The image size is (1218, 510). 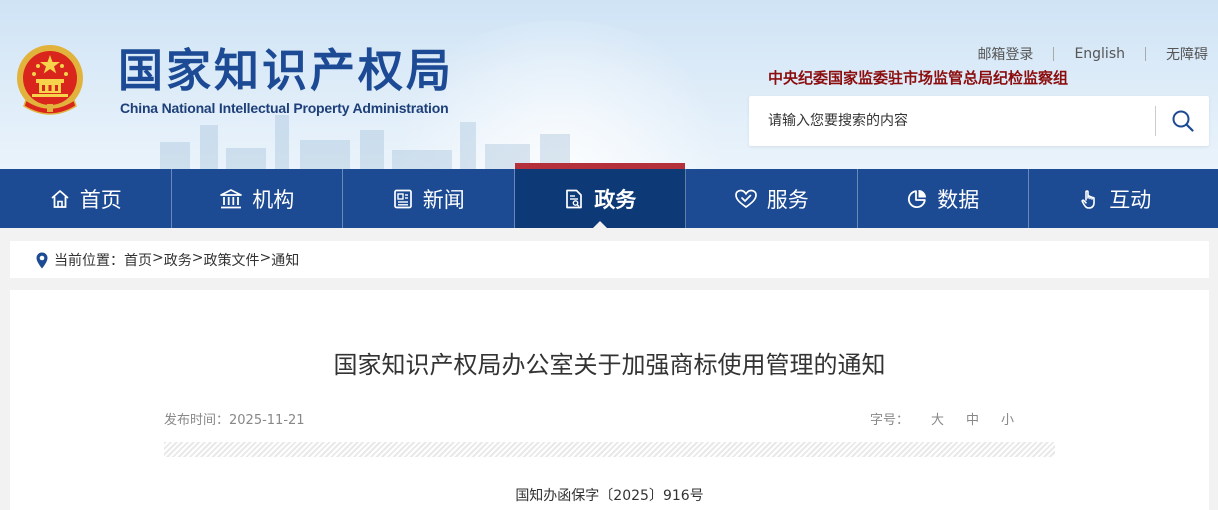 What do you see at coordinates (1088, 199) in the screenshot?
I see `hand-pointer-icon` at bounding box center [1088, 199].